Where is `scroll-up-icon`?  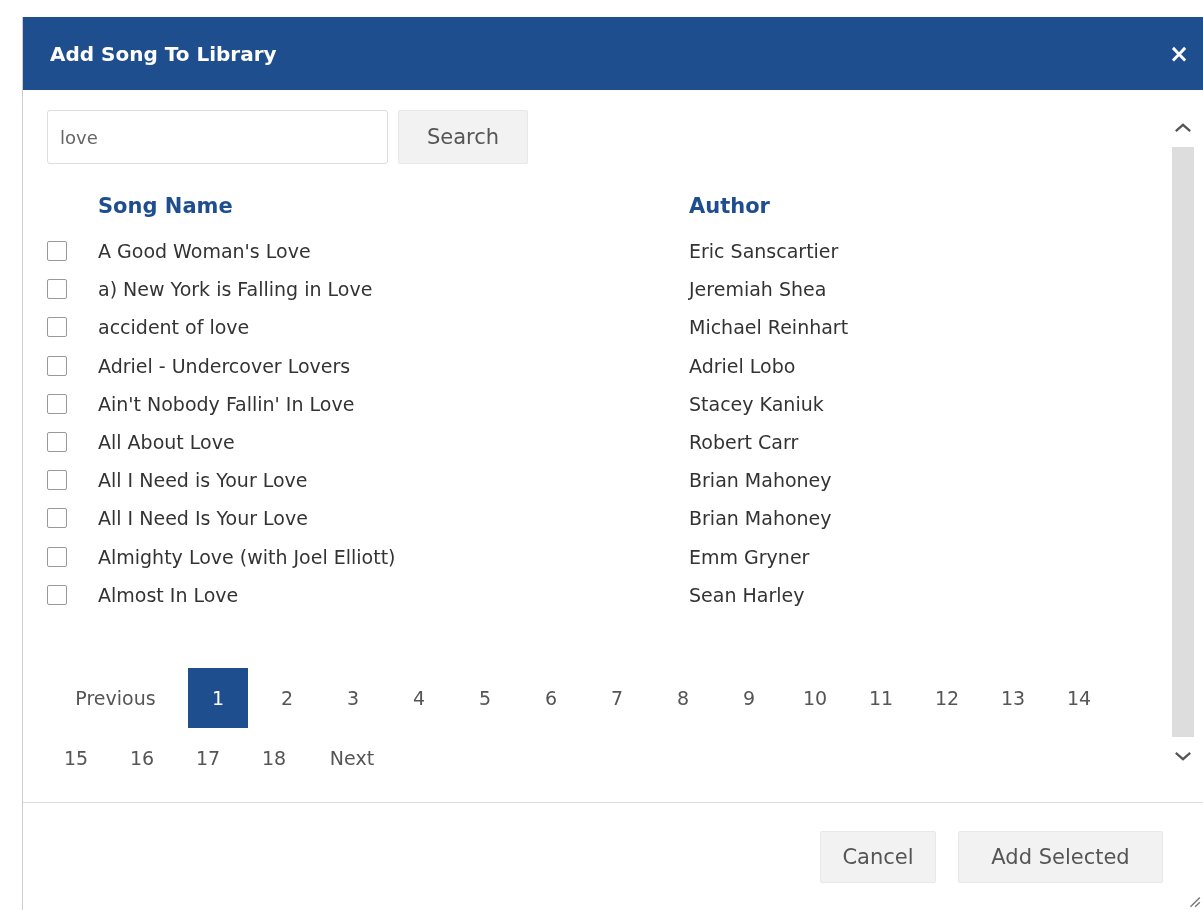 scroll-up-icon is located at coordinates (1183, 127).